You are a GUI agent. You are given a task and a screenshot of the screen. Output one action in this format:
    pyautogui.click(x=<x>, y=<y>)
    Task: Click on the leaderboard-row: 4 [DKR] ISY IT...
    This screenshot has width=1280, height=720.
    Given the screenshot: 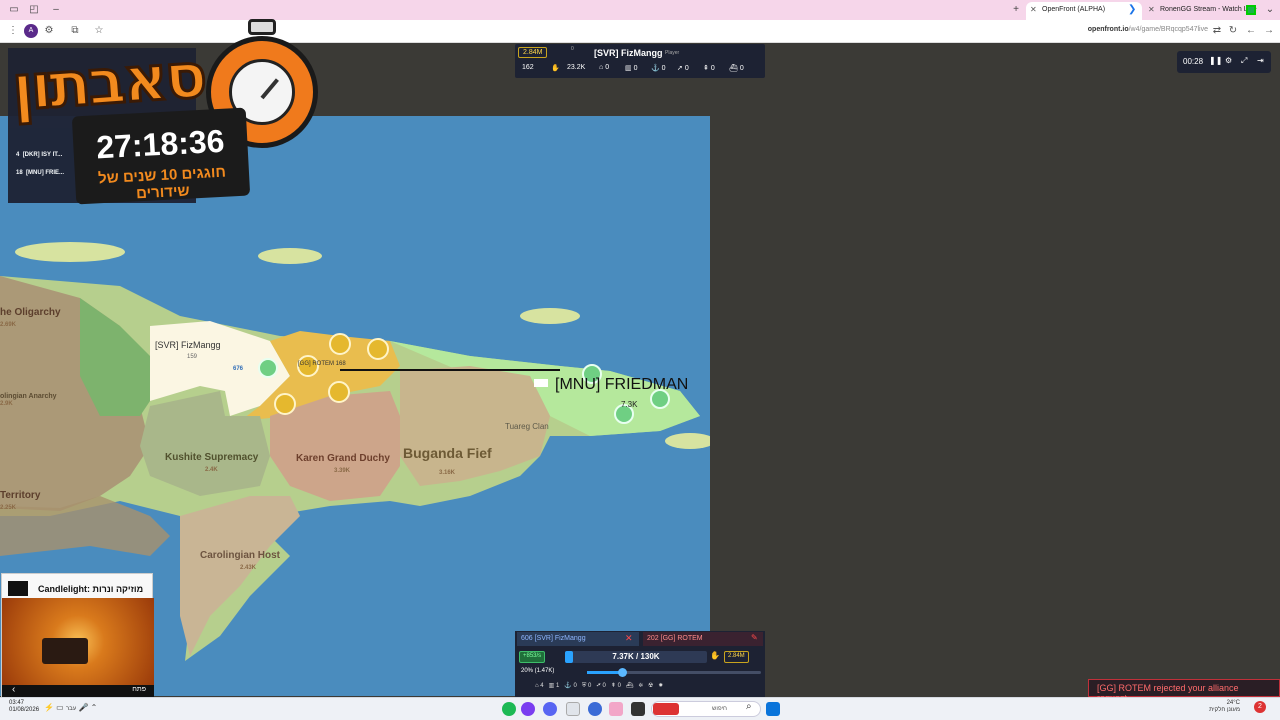 What is the action you would take?
    pyautogui.click(x=39, y=155)
    